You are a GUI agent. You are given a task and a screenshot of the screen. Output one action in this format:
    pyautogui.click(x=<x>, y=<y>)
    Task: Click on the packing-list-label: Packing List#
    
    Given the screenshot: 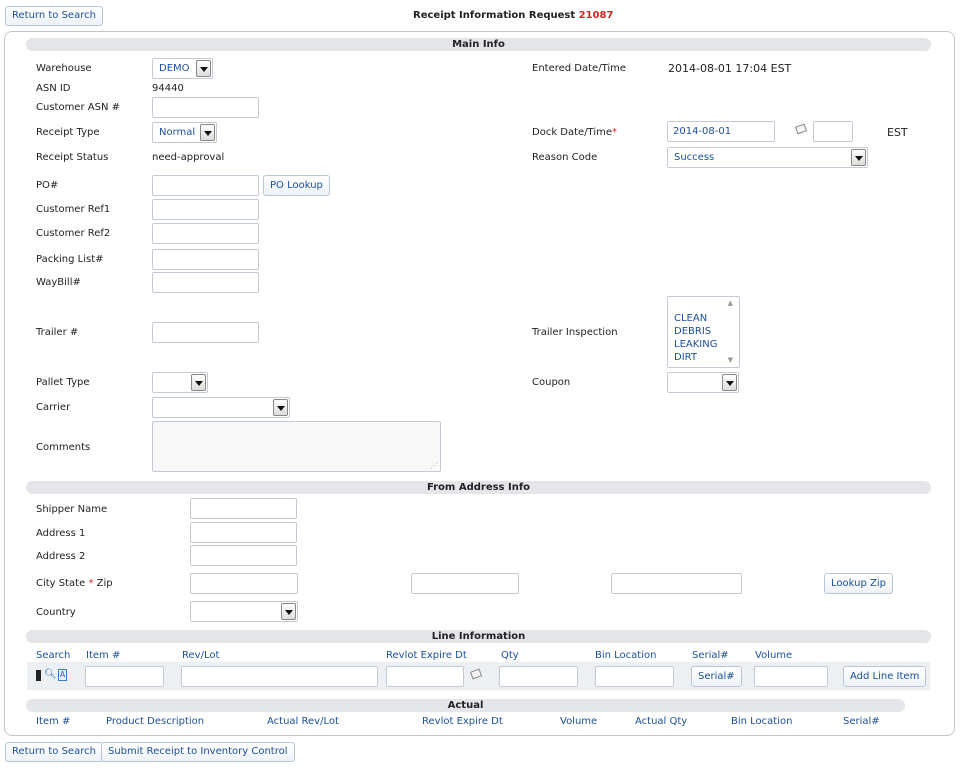 What is the action you would take?
    pyautogui.click(x=70, y=259)
    